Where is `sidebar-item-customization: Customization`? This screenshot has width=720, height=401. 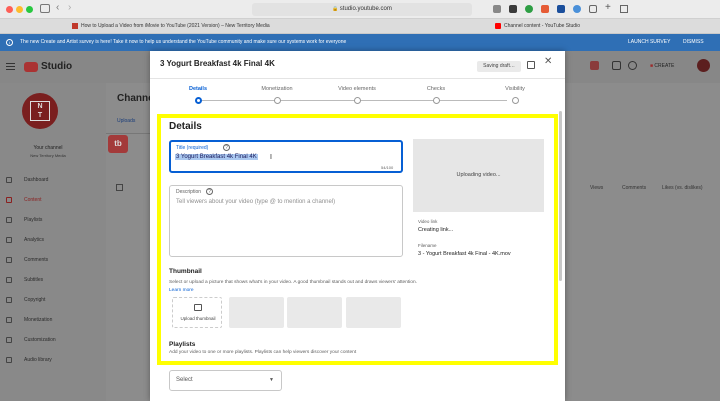 sidebar-item-customization: Customization is located at coordinates (53, 340).